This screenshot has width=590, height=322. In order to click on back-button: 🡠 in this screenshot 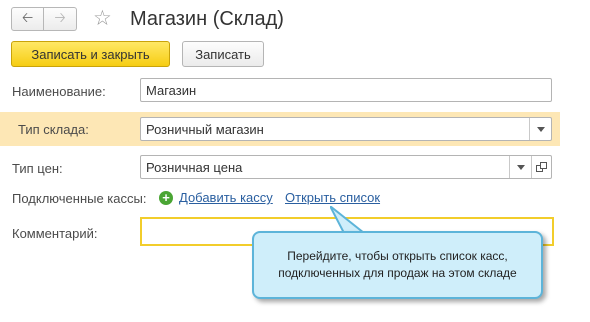, I will do `click(27, 19)`.